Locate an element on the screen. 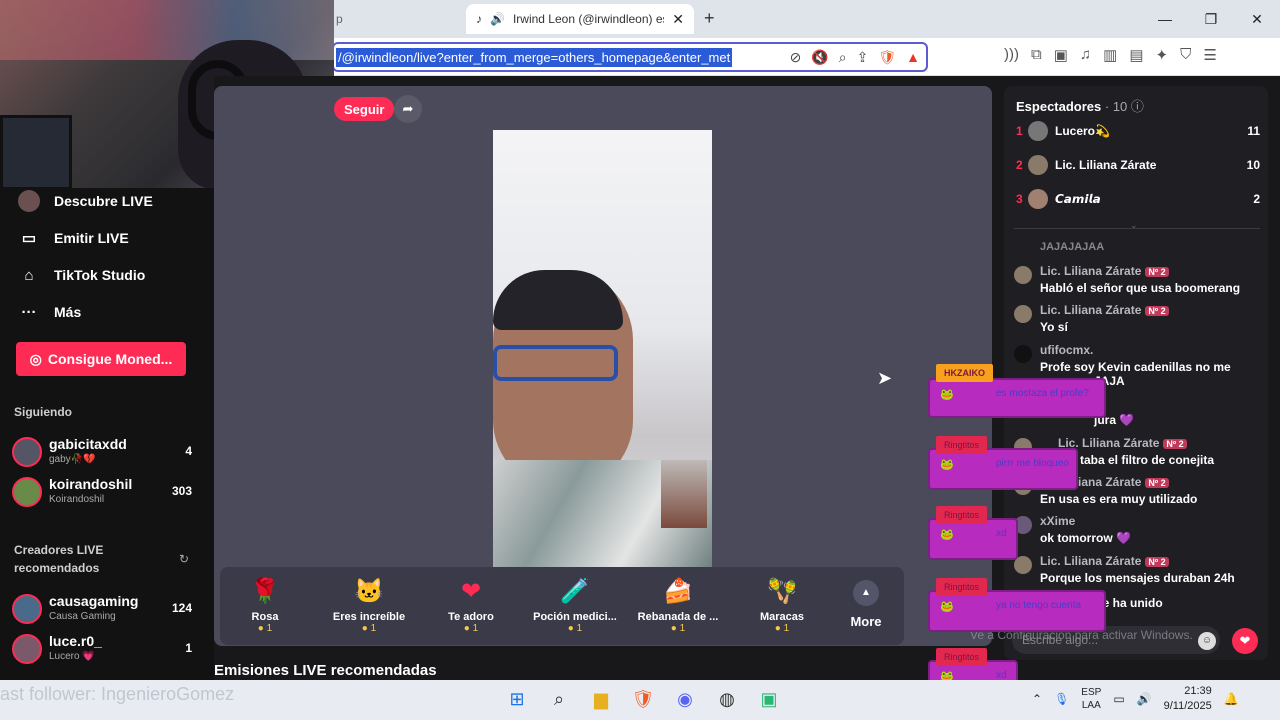 The width and height of the screenshot is (1280, 720). ranking-row: 1 Lucero💫 11 is located at coordinates (1138, 131).